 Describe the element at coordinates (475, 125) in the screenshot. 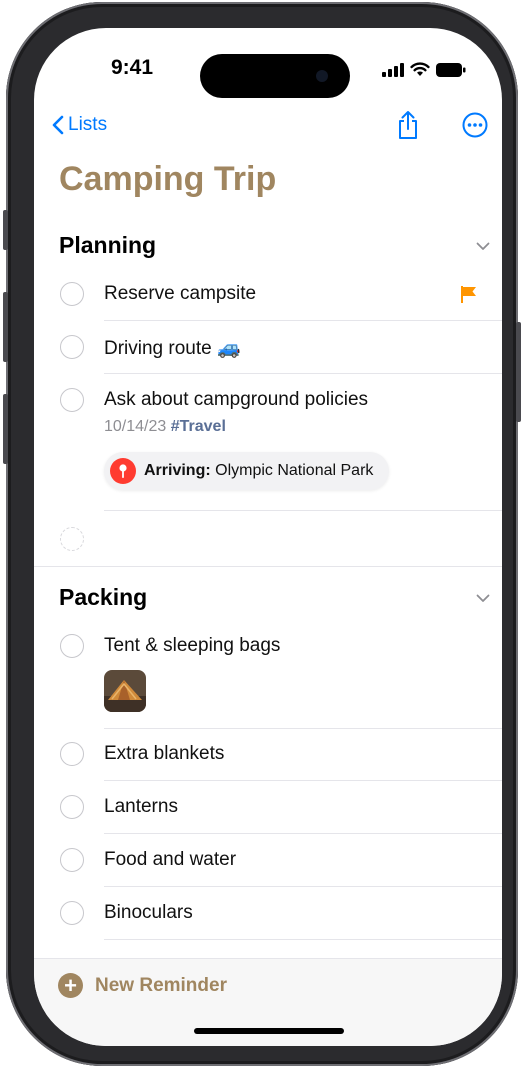

I see `ellipsis-circle-icon` at that location.